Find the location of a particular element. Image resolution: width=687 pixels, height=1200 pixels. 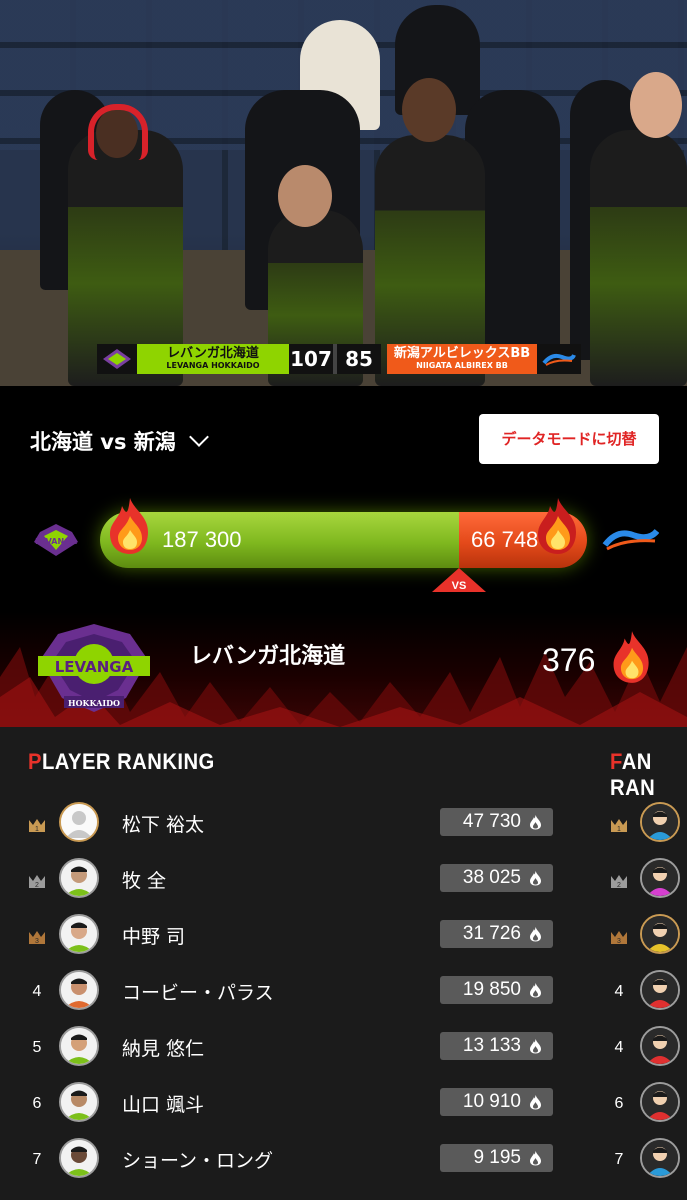

player-score: 10 910 is located at coordinates (496, 1102).